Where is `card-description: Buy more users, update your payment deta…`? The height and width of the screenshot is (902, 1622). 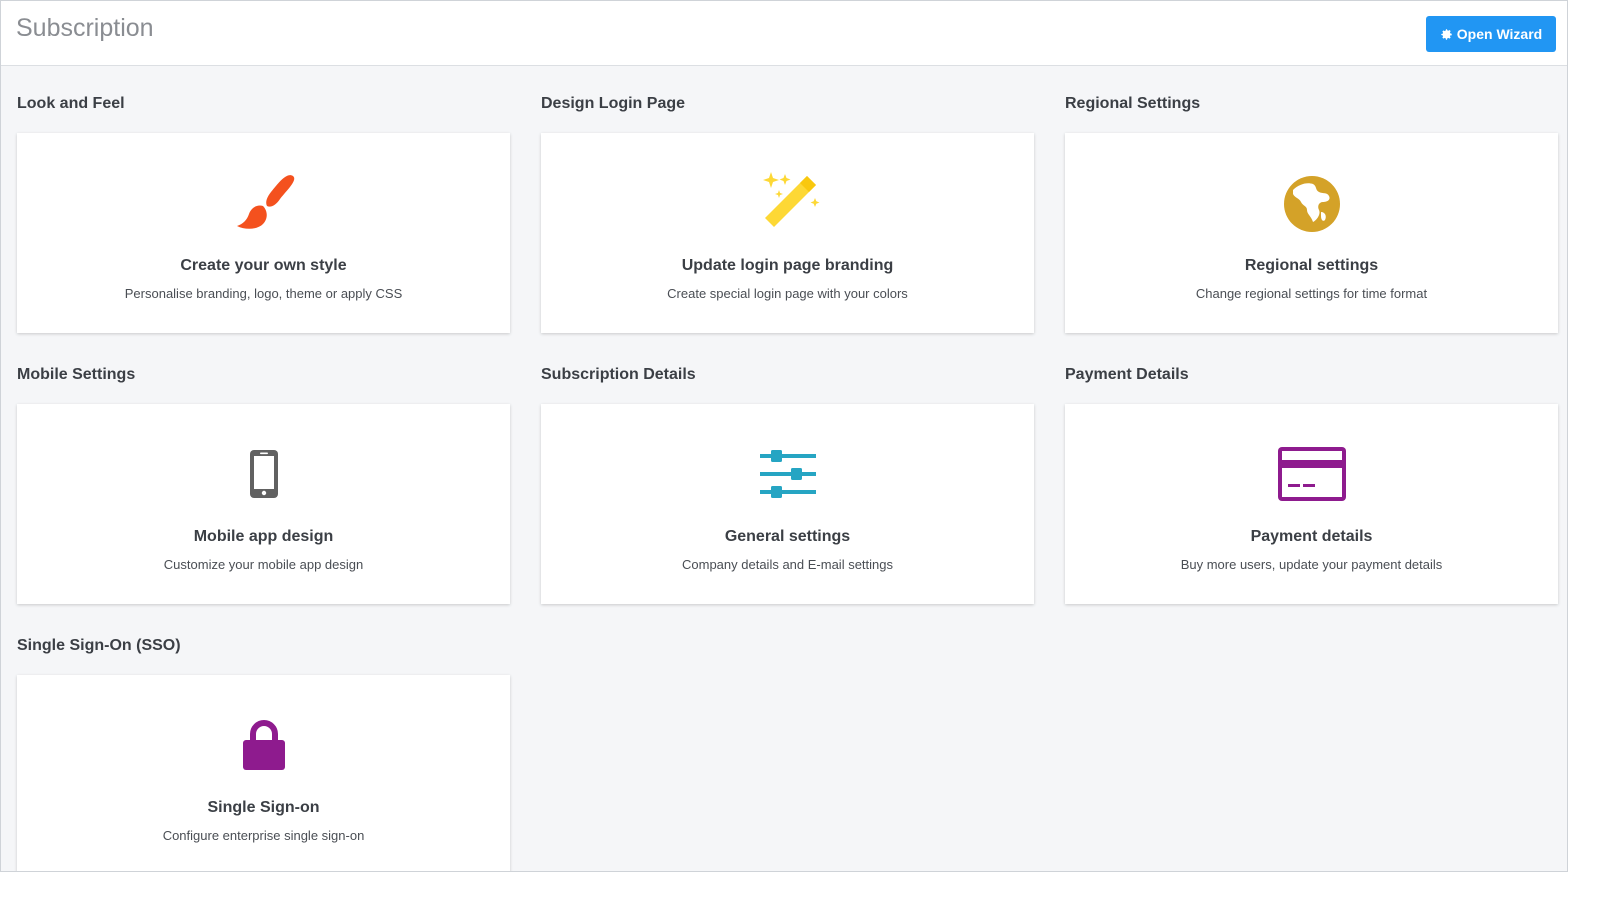
card-description: Buy more users, update your payment deta… is located at coordinates (1311, 564).